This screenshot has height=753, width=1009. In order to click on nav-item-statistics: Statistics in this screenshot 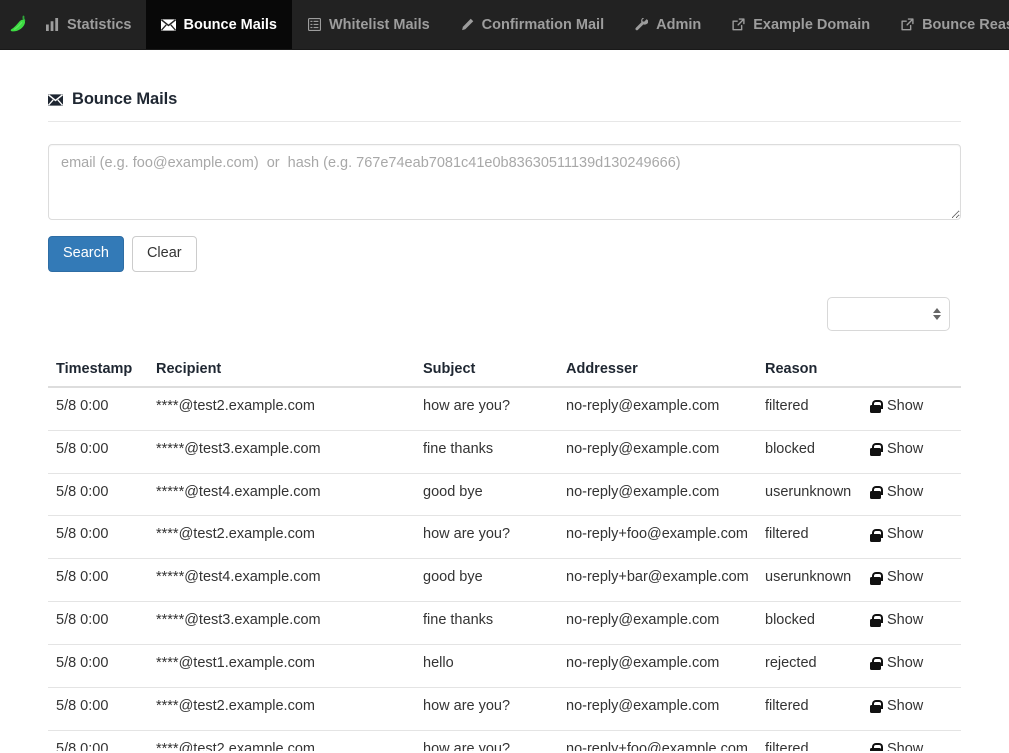, I will do `click(88, 24)`.